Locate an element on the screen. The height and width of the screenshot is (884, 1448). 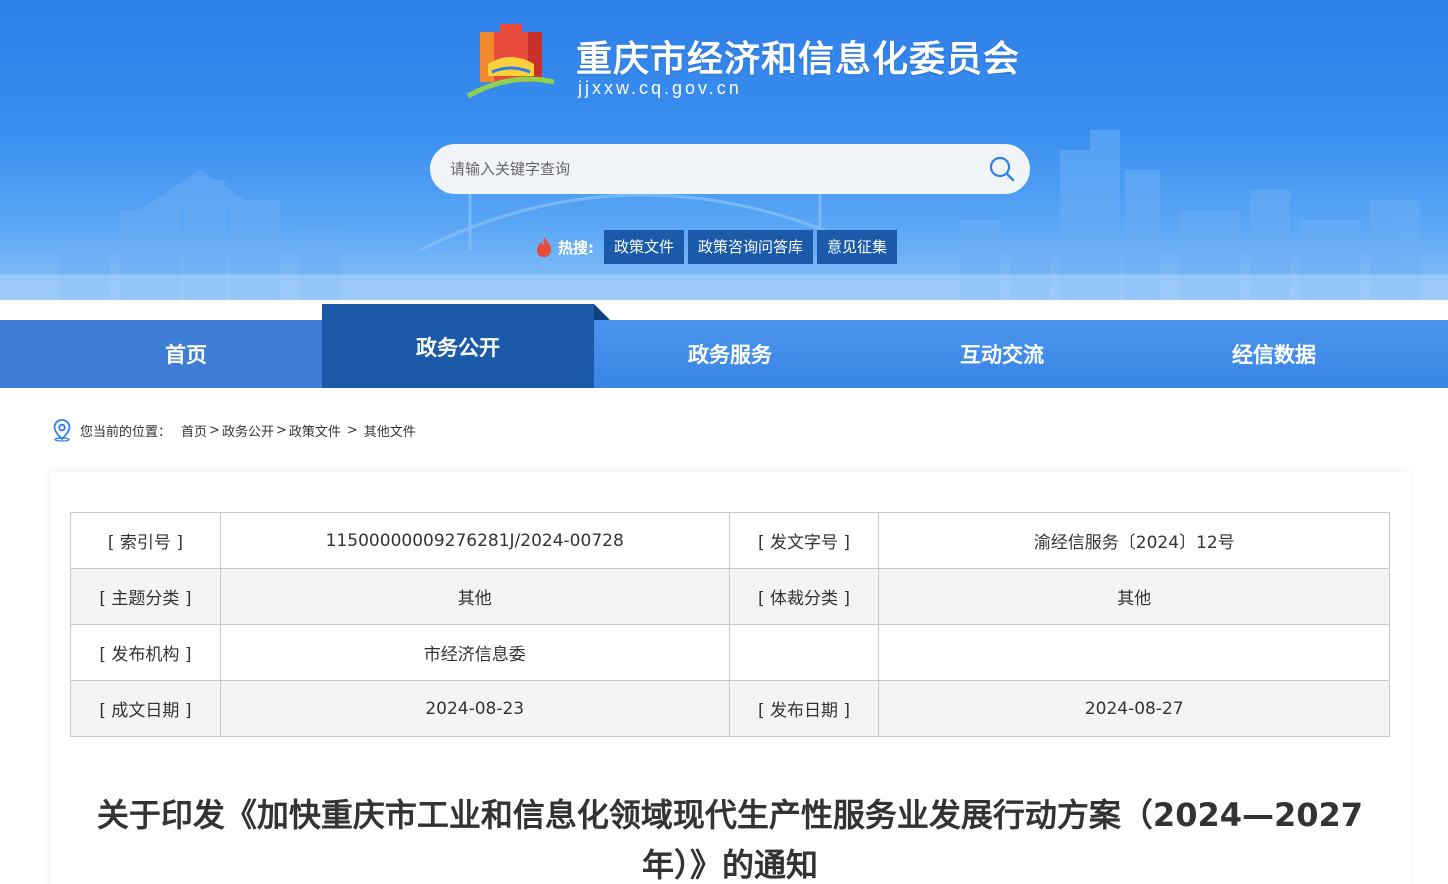
flame-icon is located at coordinates (544, 247).